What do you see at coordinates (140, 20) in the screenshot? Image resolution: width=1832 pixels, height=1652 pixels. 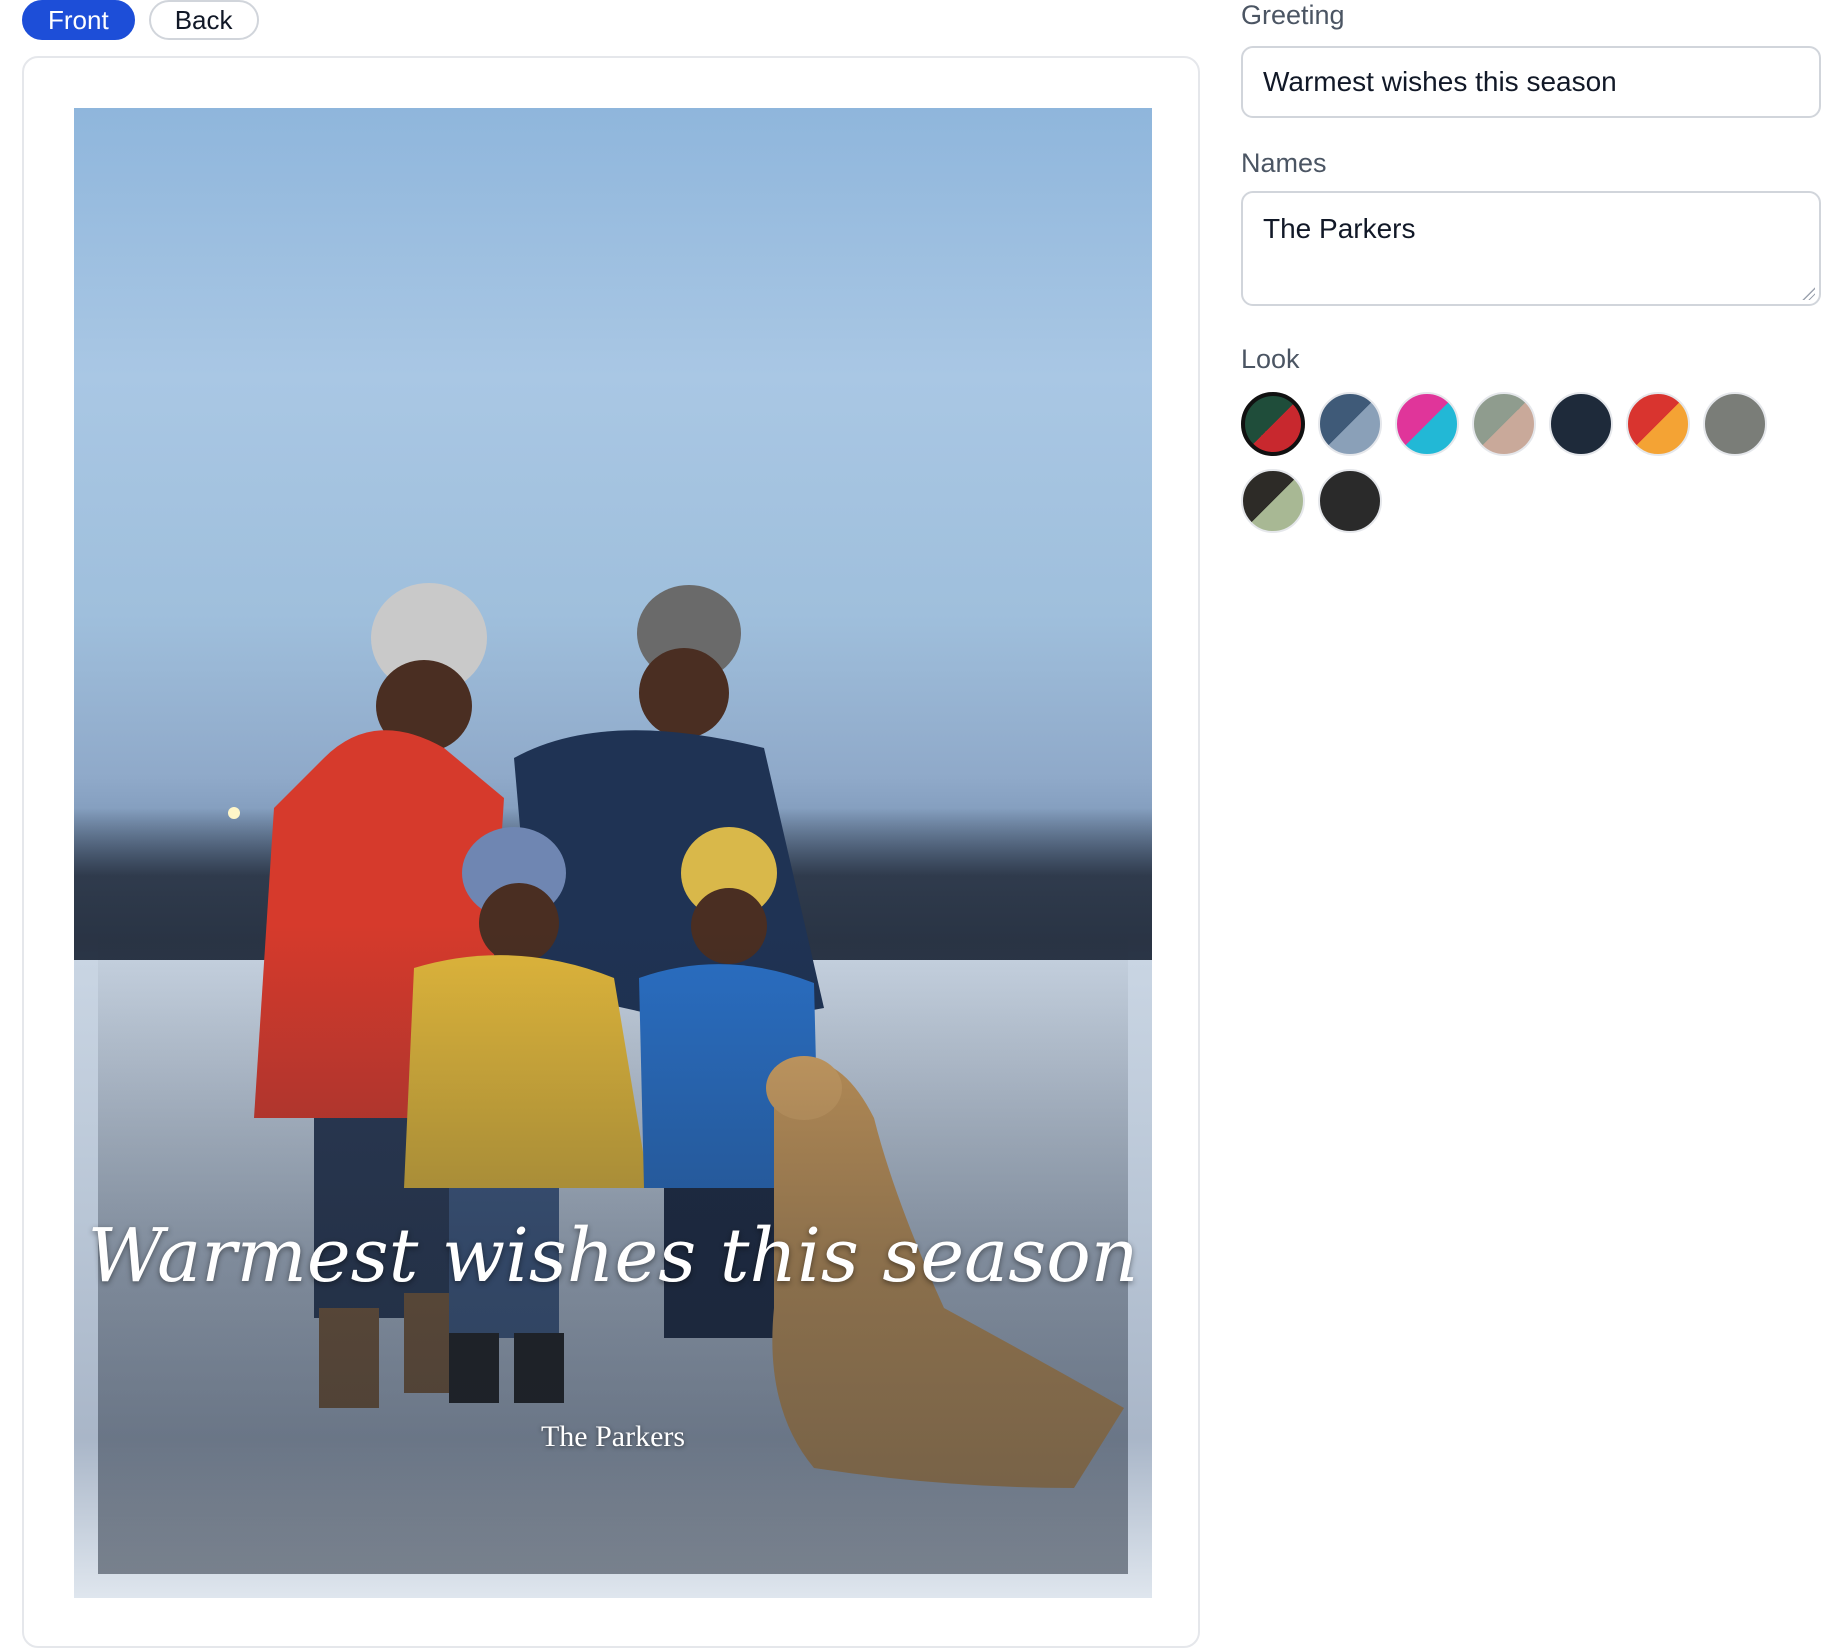 I see `view-tabs: Front Back` at bounding box center [140, 20].